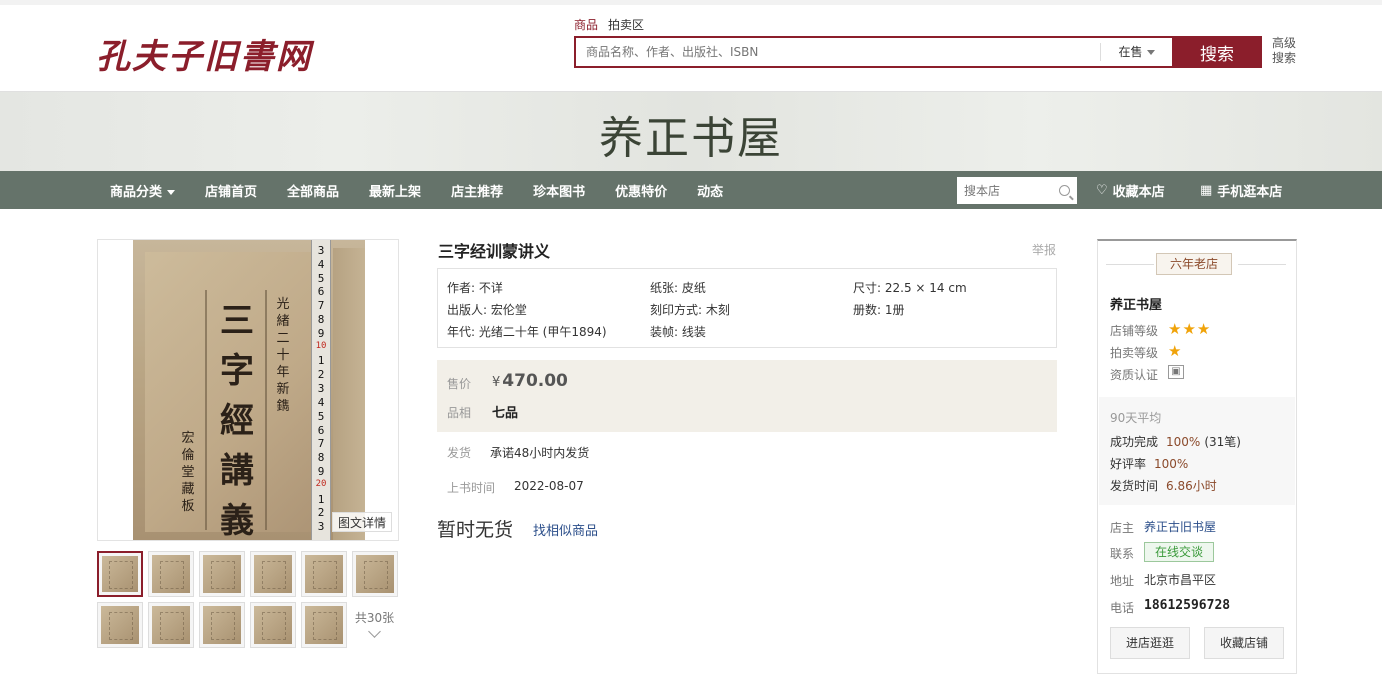 This screenshot has width=1382, height=684. What do you see at coordinates (1222, 442) in the screenshot?
I see `stat-count: (31笔)` at bounding box center [1222, 442].